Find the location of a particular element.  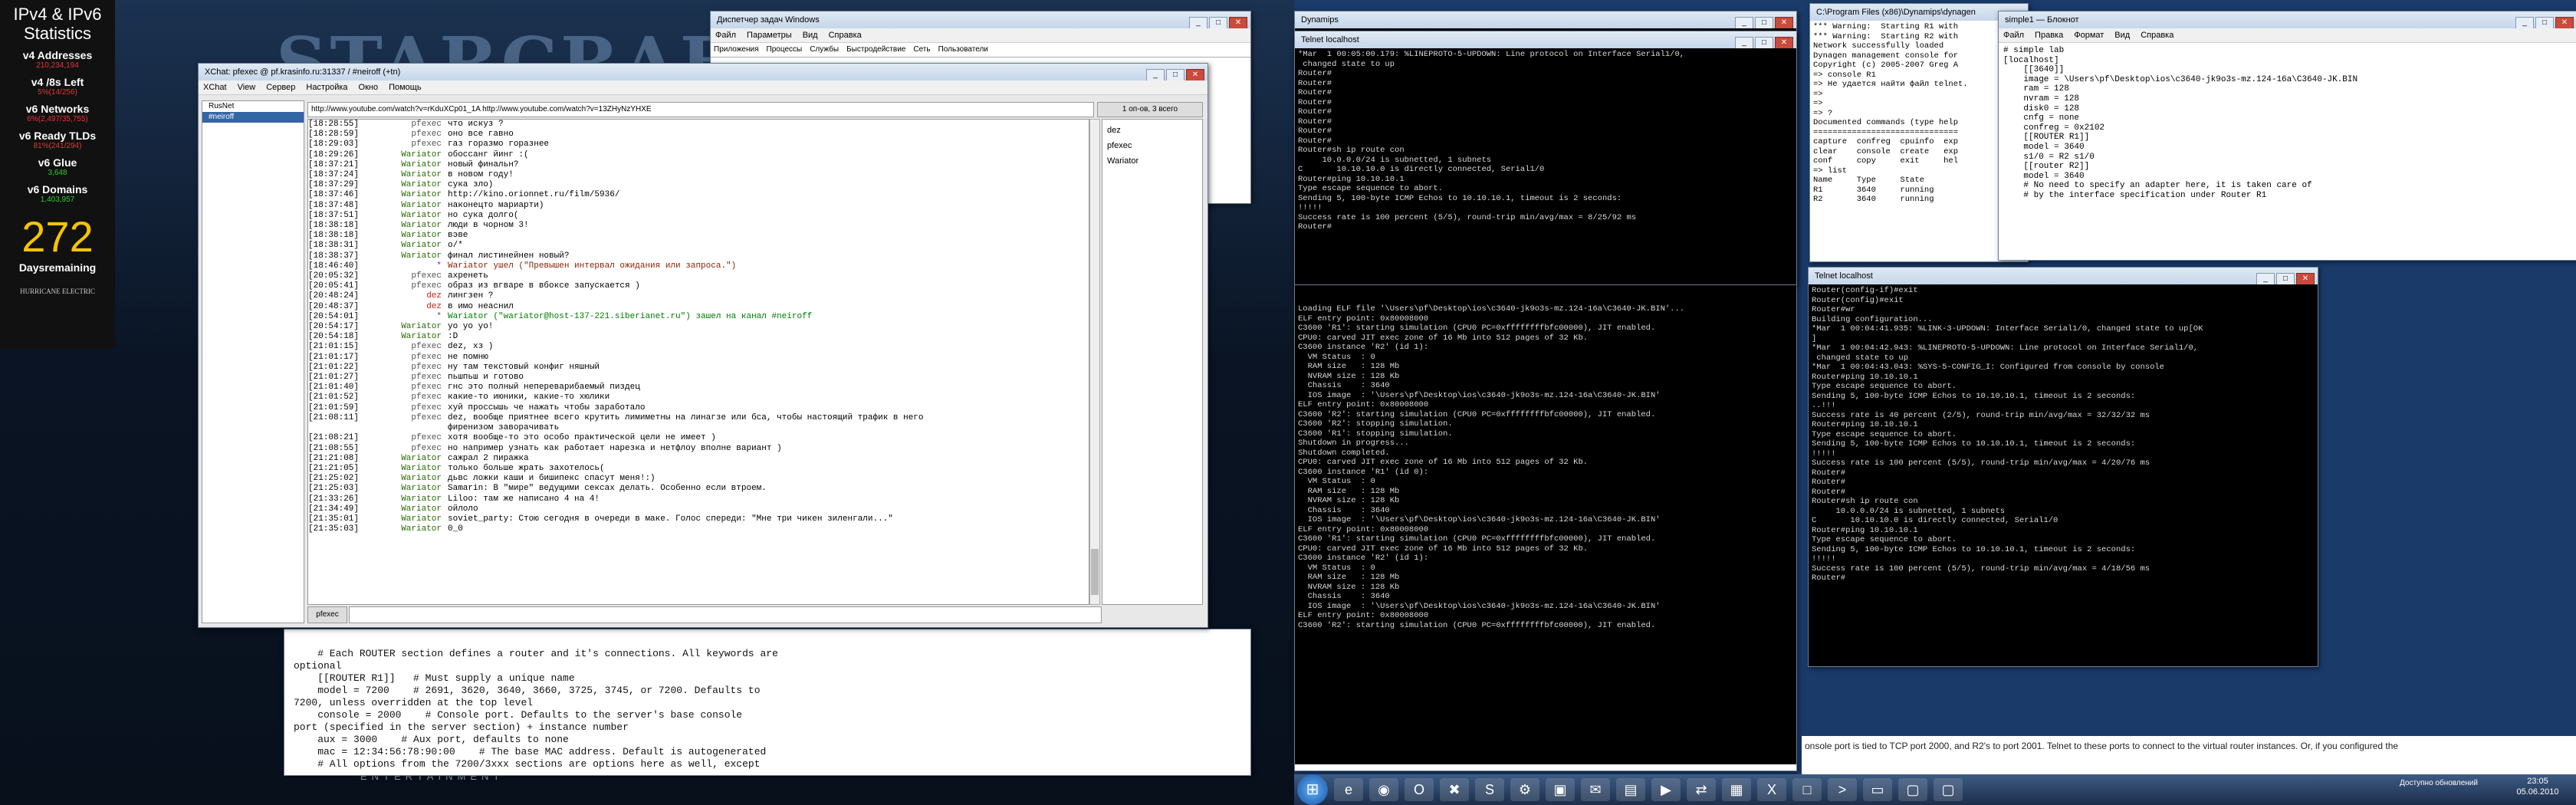

clock: 23:05 05.06.2010 is located at coordinates (2537, 786).